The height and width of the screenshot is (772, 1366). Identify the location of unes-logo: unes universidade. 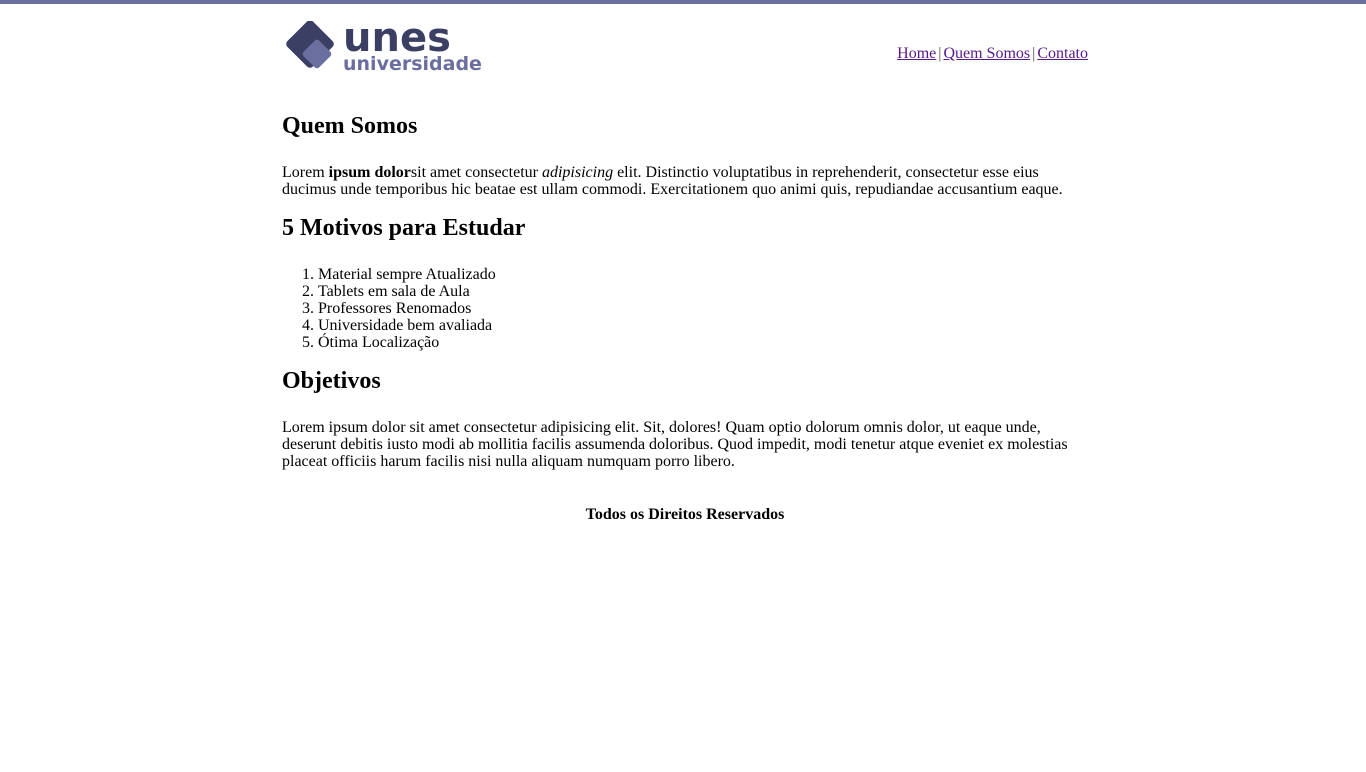
(382, 46).